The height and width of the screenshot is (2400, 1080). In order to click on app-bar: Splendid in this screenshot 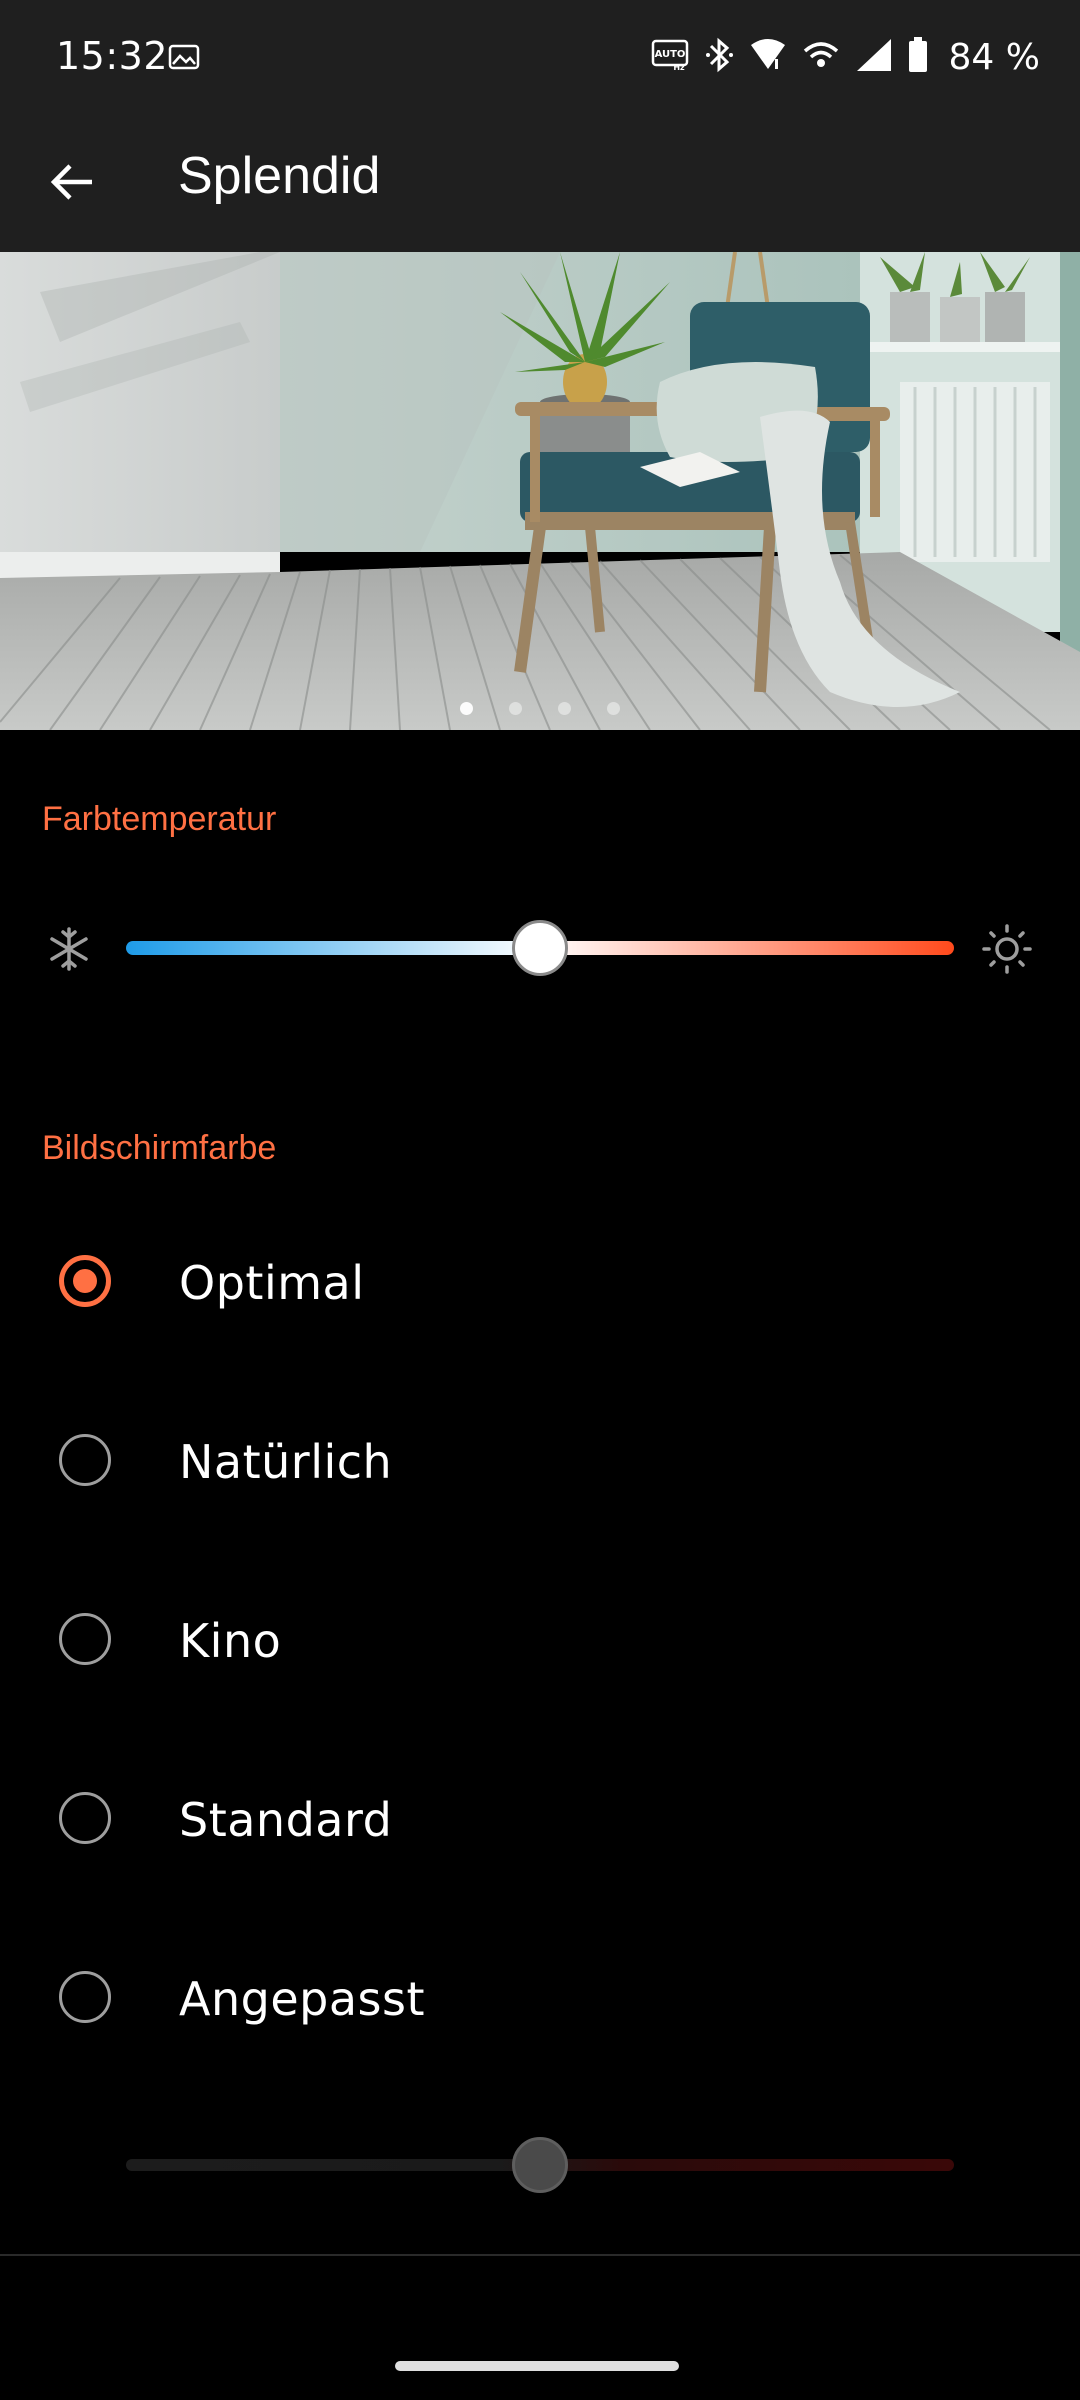, I will do `click(540, 184)`.